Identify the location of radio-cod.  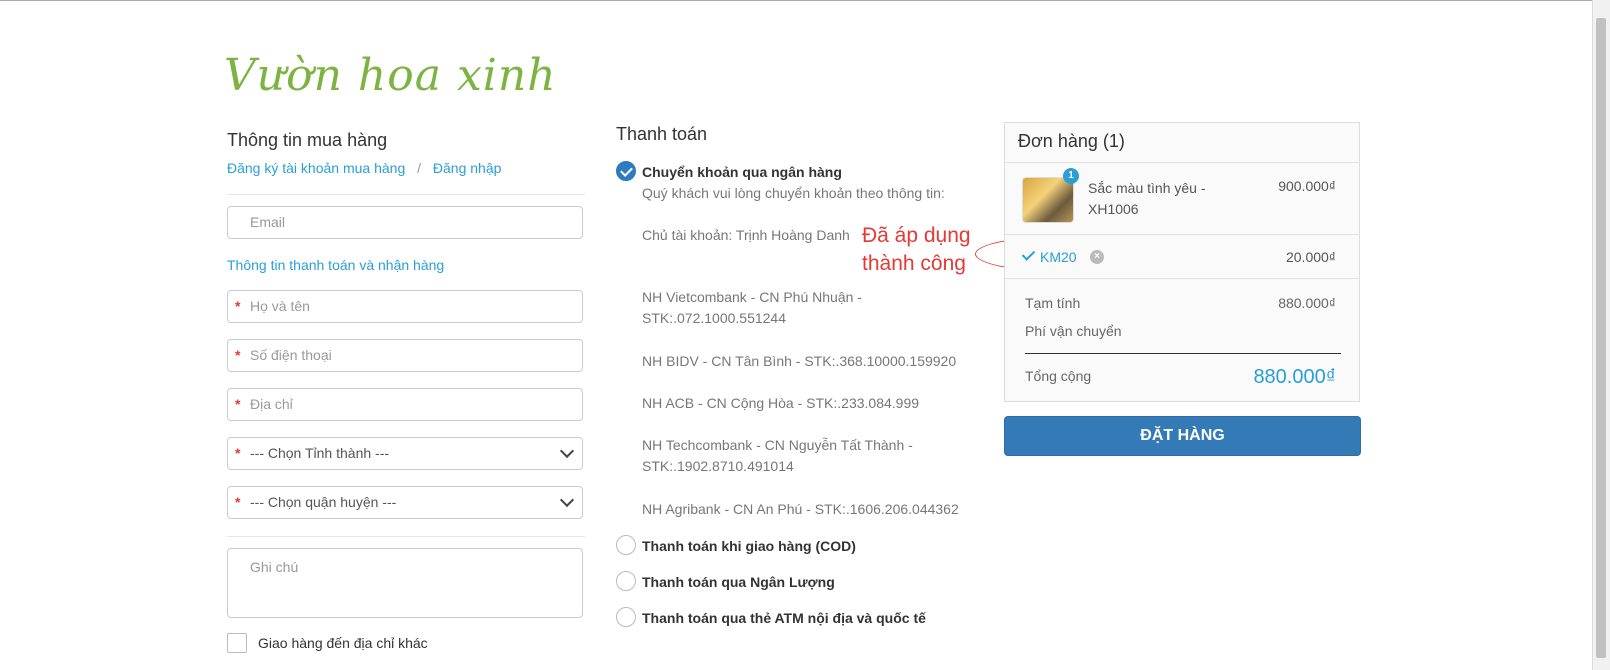
(626, 545).